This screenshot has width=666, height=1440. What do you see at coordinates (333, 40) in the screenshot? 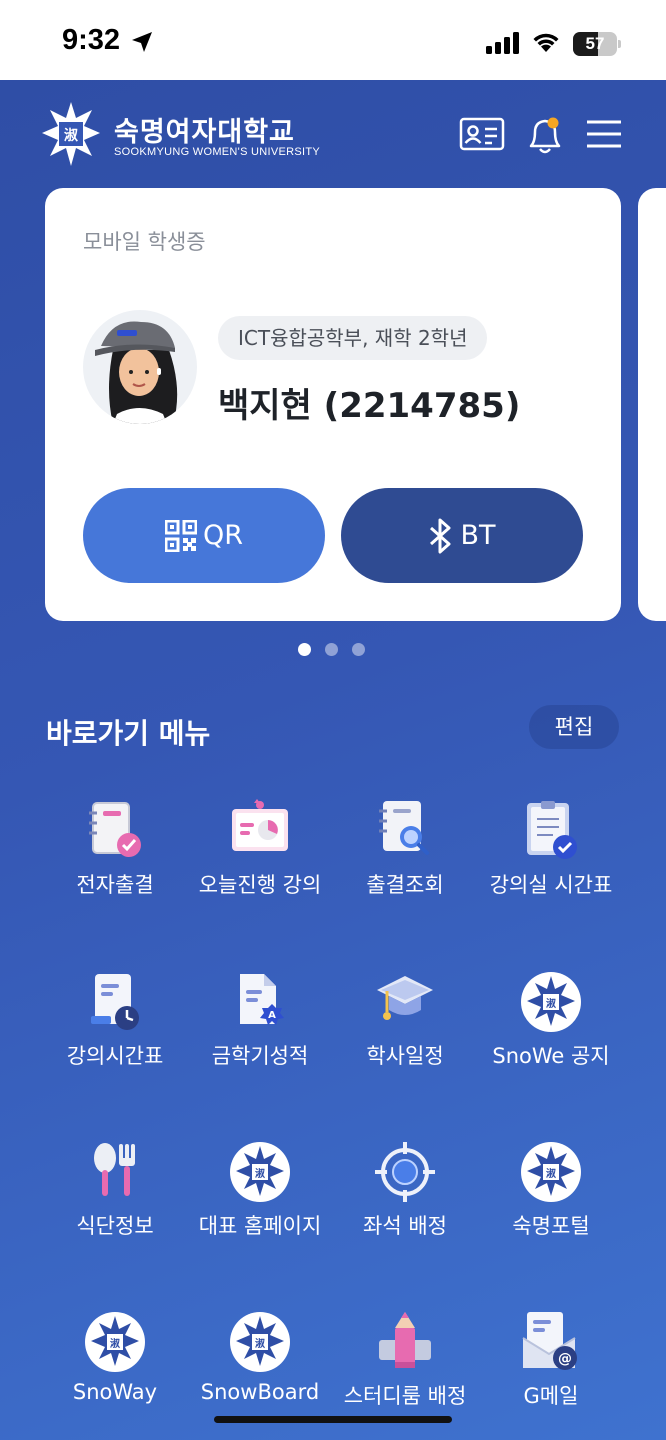
I see `status-bar: 9:32 57` at bounding box center [333, 40].